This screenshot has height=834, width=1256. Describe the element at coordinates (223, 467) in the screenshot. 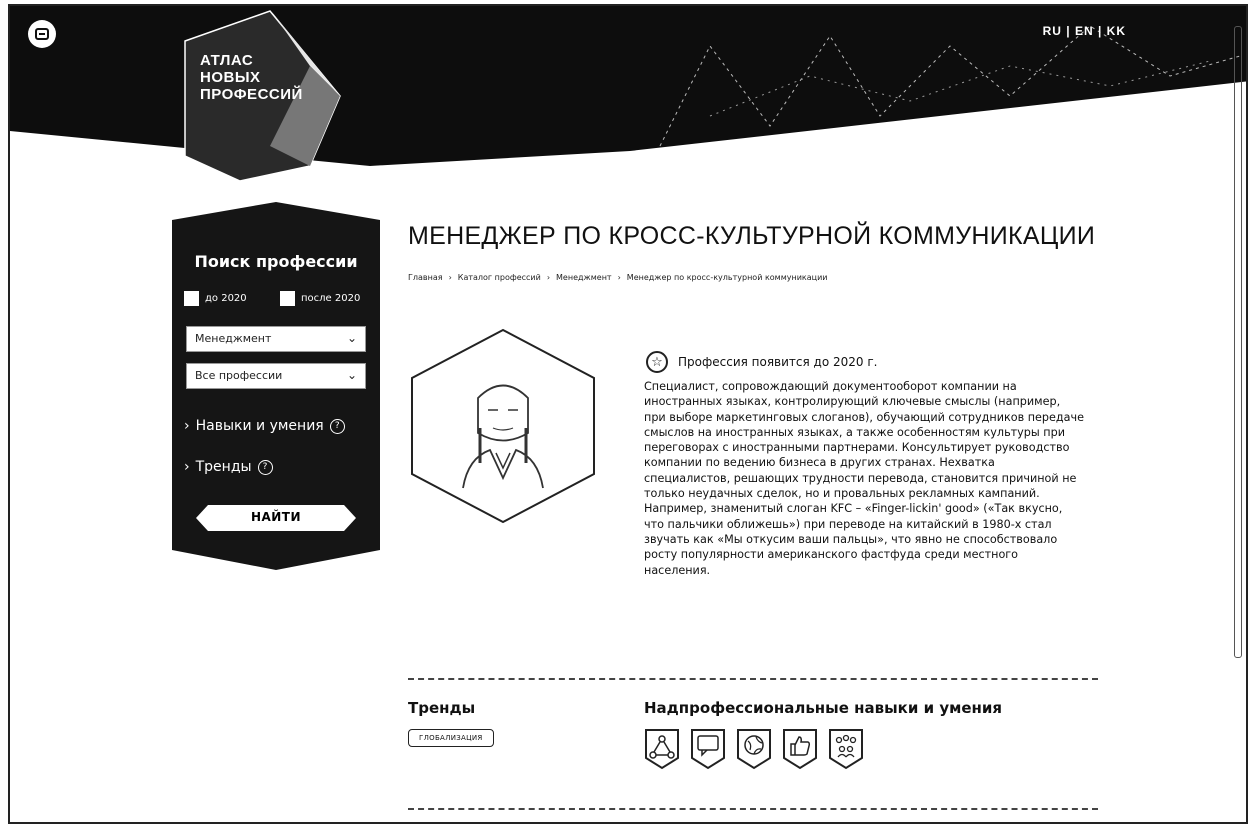

I see `trends-filter-label: Тренды` at that location.